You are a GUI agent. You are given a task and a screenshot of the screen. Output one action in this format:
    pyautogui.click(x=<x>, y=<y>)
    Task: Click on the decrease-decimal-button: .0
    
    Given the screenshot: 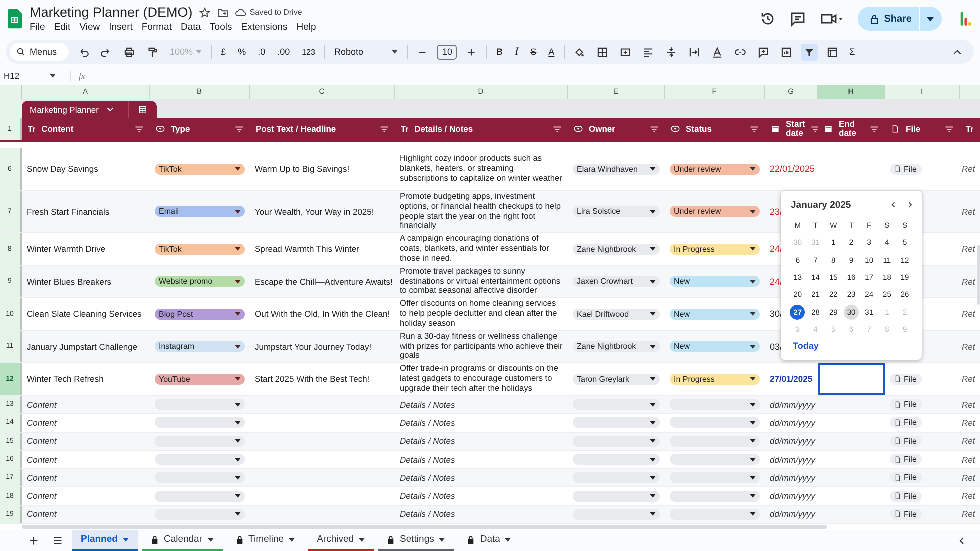 What is the action you would take?
    pyautogui.click(x=262, y=52)
    